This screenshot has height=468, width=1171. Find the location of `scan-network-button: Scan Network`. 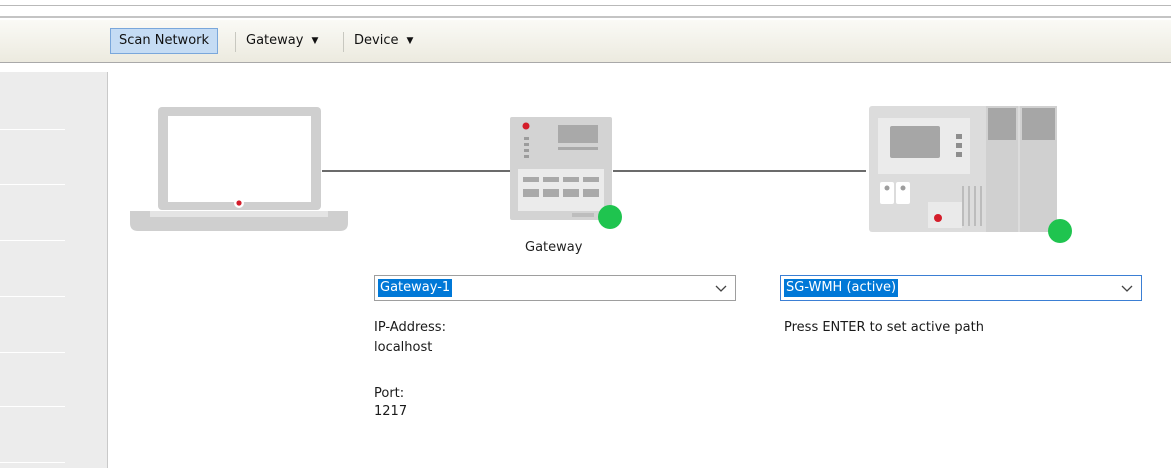

scan-network-button: Scan Network is located at coordinates (164, 41).